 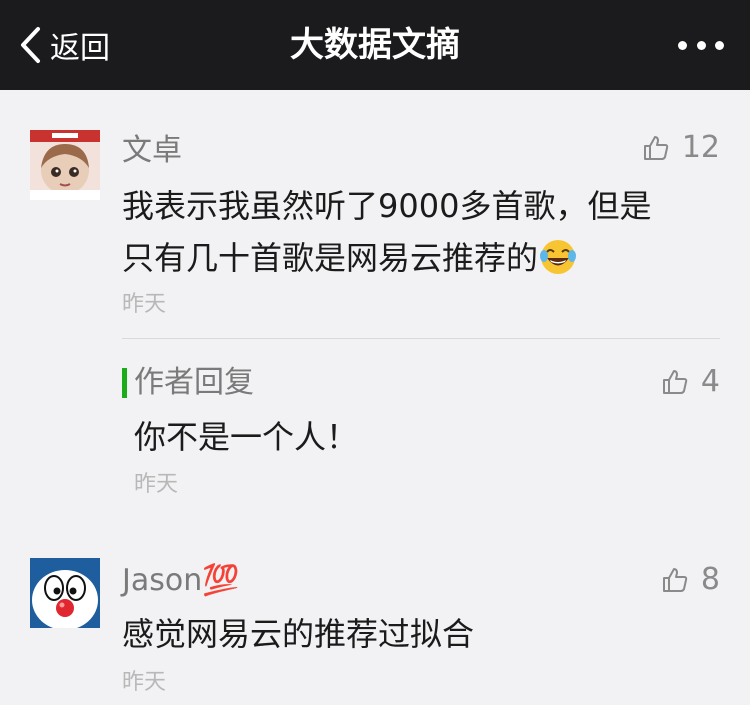 What do you see at coordinates (690, 579) in the screenshot?
I see `like-button: 8` at bounding box center [690, 579].